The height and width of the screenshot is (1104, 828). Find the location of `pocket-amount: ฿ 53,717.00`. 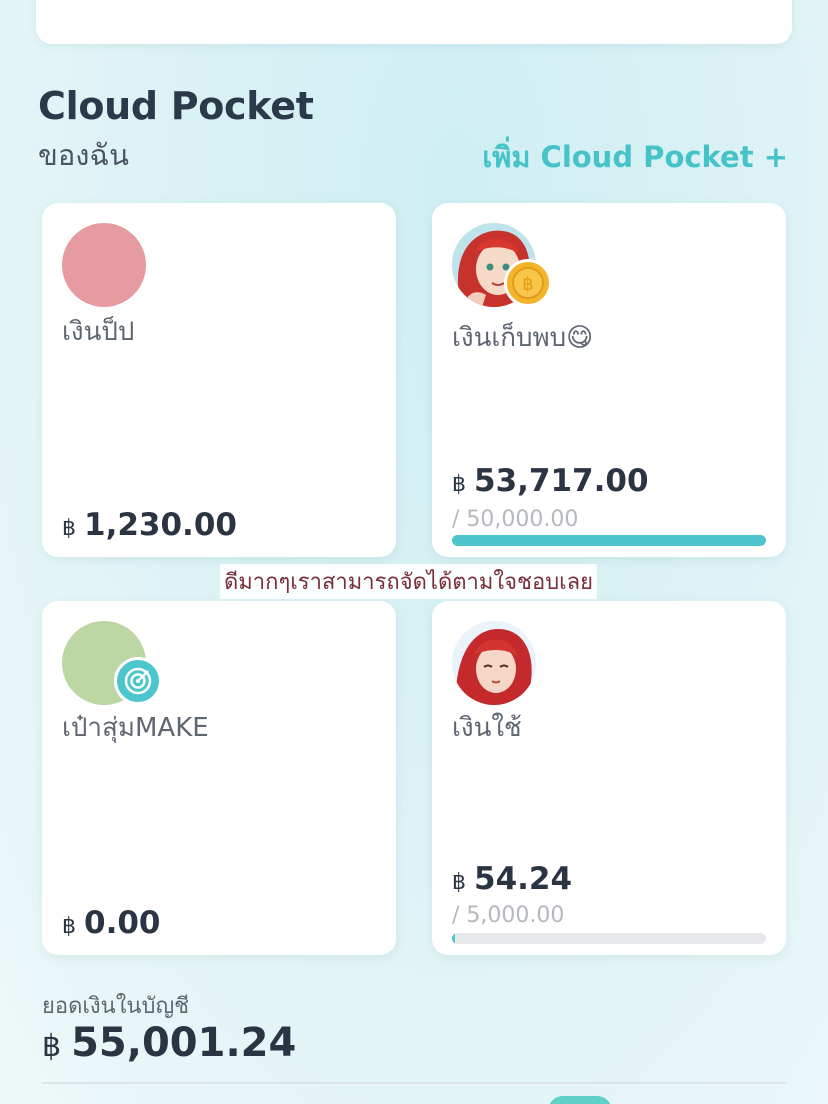

pocket-amount: ฿ 53,717.00 is located at coordinates (550, 481).